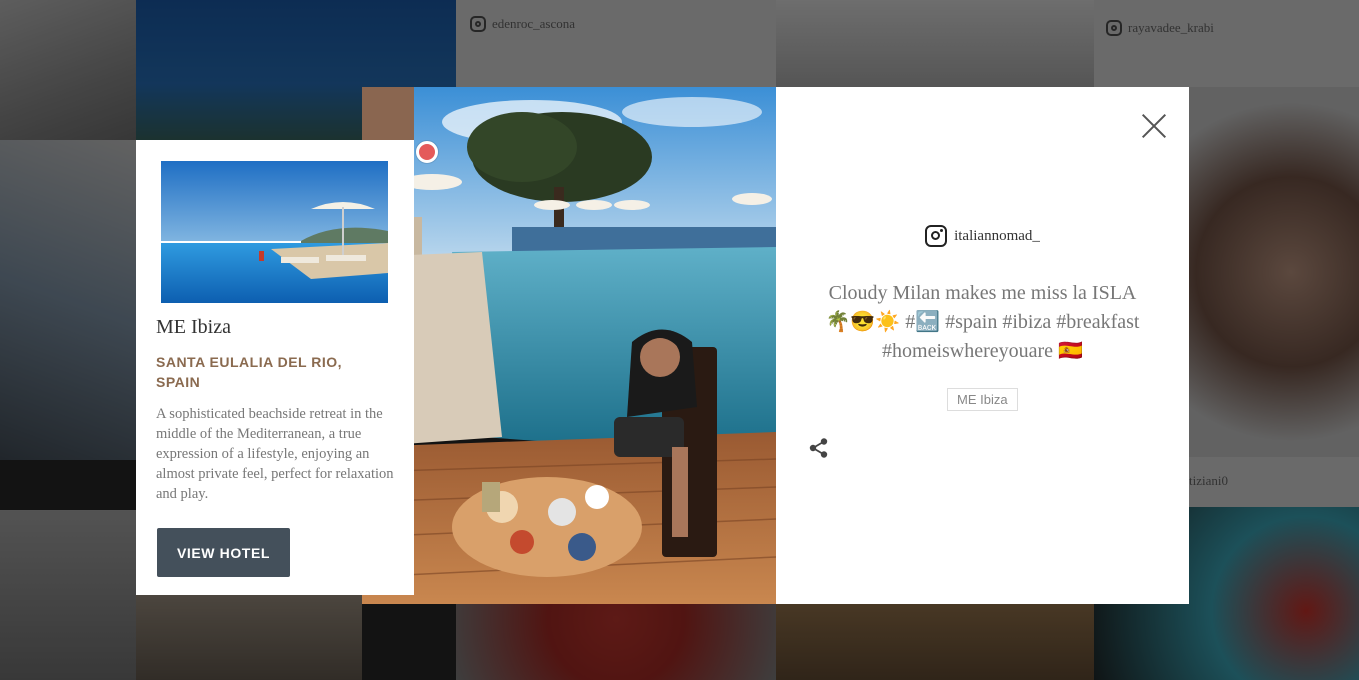  I want to click on caption-line-2: 🌴😎☀️ #🔙 #spain #ibiza #breakfast, so click(982, 322).